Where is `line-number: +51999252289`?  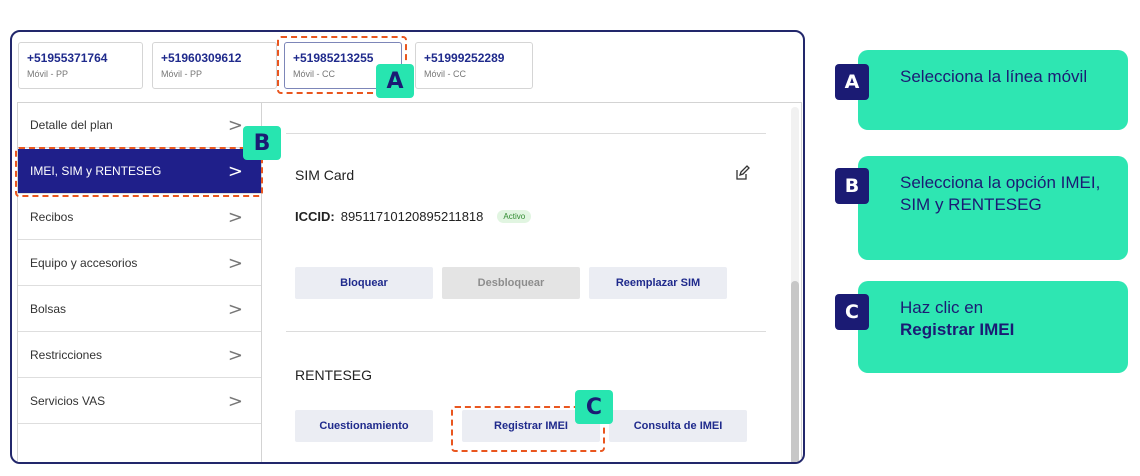
line-number: +51999252289 is located at coordinates (464, 58).